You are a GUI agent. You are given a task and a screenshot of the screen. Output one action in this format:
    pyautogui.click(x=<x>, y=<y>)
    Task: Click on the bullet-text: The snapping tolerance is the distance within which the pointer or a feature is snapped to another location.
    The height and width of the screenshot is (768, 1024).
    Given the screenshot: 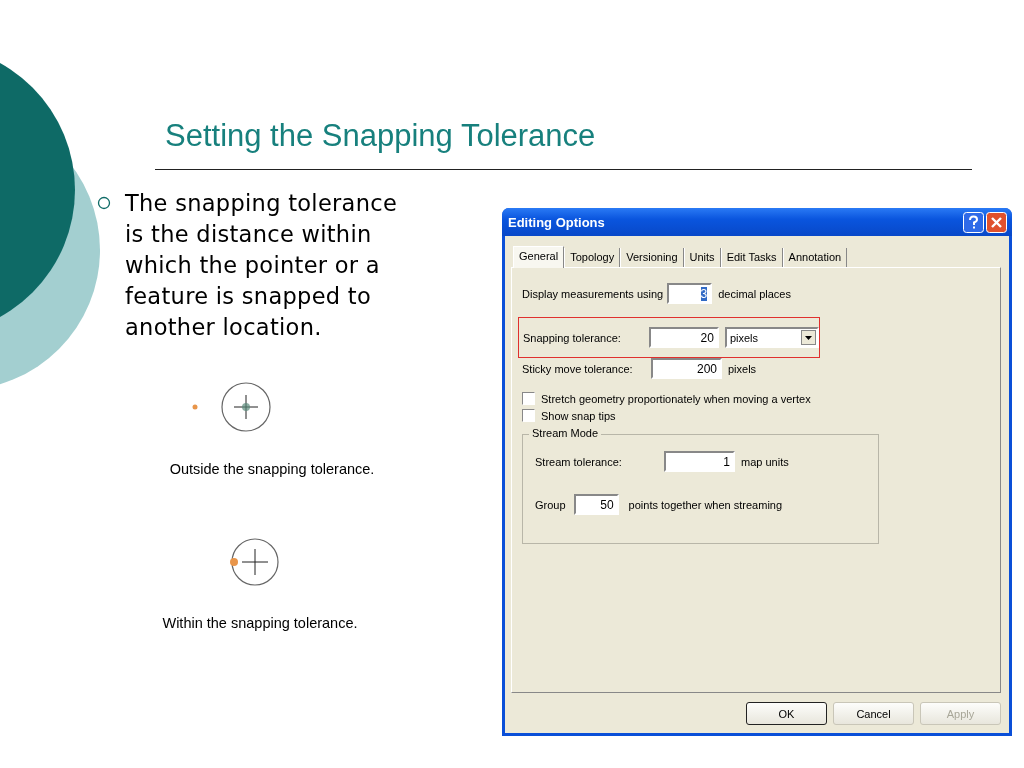 What is the action you would take?
    pyautogui.click(x=262, y=265)
    